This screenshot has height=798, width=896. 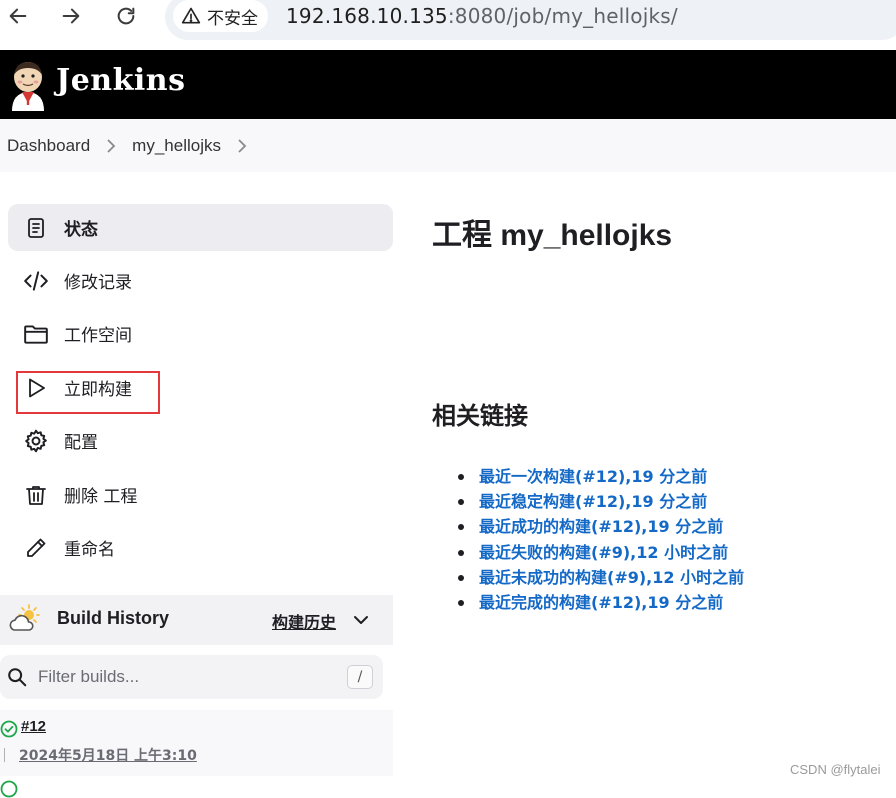 I want to click on sidebar-item-rename: 重命名, so click(x=200, y=547).